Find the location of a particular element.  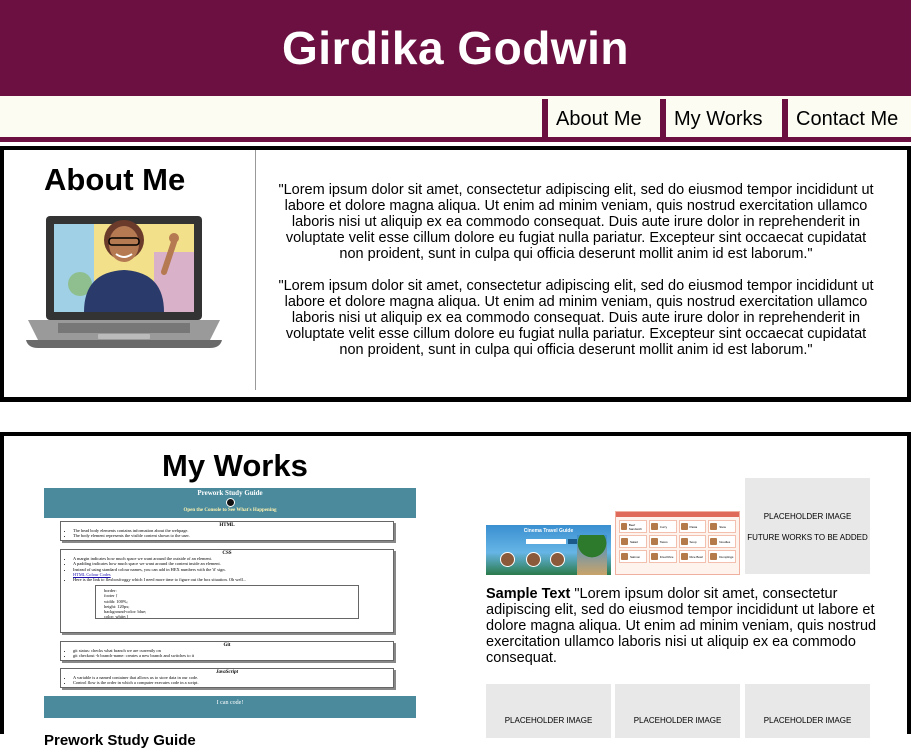

recipe-card: Tacos is located at coordinates (662, 541).